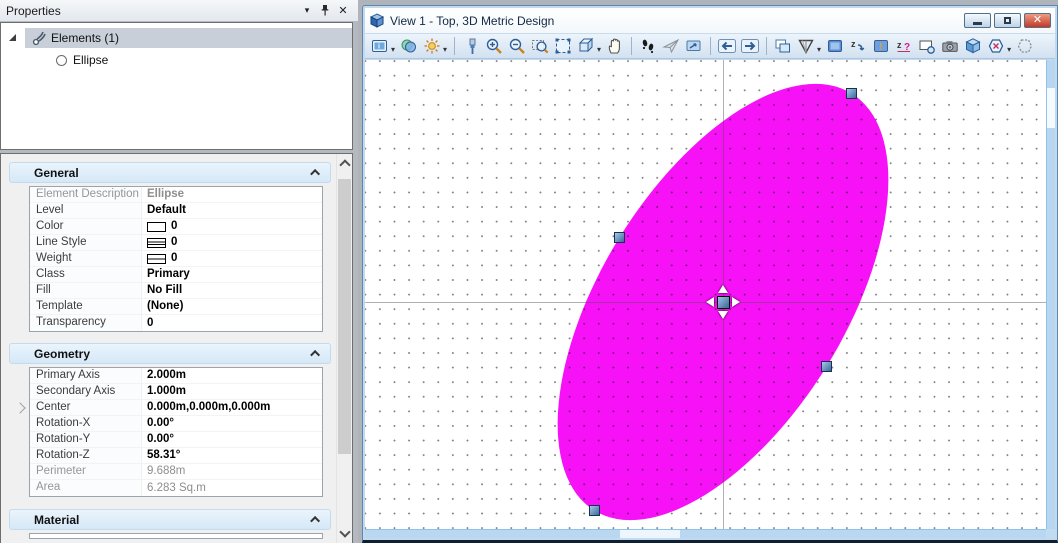 Image resolution: width=1058 pixels, height=543 pixels. What do you see at coordinates (694, 46) in the screenshot?
I see `navigate-view-button` at bounding box center [694, 46].